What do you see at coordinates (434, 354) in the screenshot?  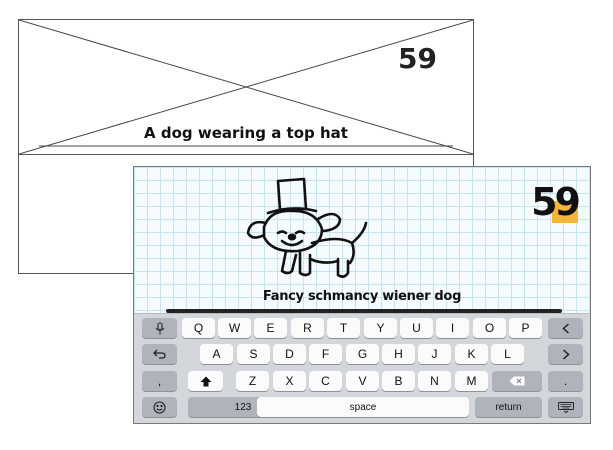 I see `key-j: J` at bounding box center [434, 354].